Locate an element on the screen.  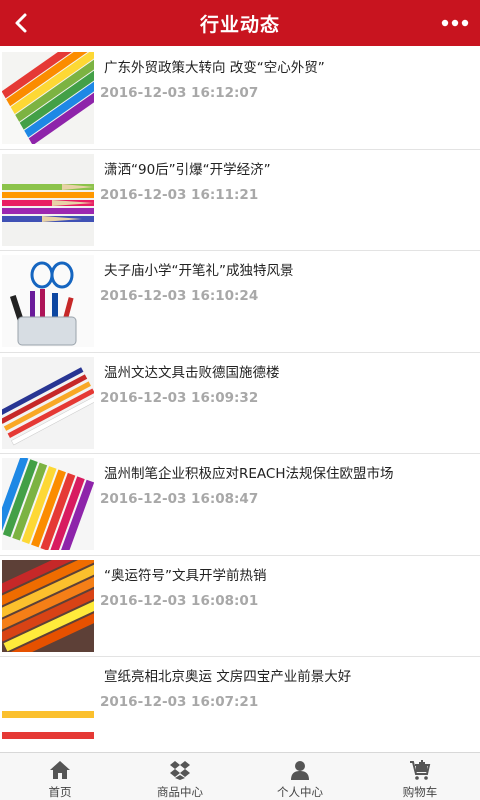
news-item: 广东外贸政策大转向 改变“空心外贸” 2016-12-03 16:12:07 is located at coordinates (240, 99).